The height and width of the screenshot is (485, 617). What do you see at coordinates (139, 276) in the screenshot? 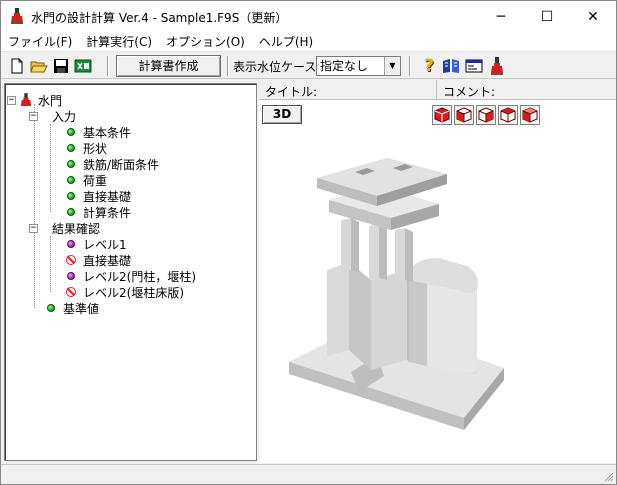
I see `tree-label: レベル2(門柱，堰柱)` at bounding box center [139, 276].